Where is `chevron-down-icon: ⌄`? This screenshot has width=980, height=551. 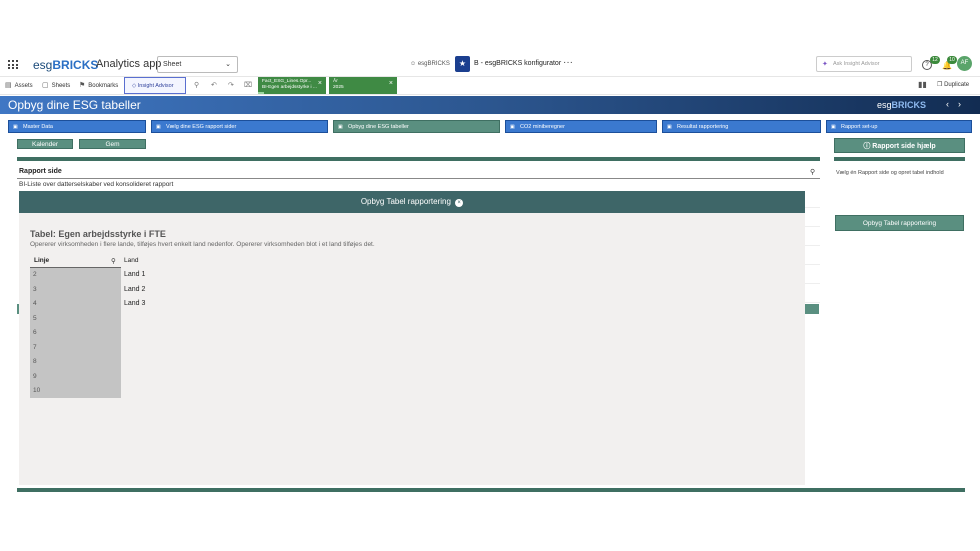
chevron-down-icon: ⌄ is located at coordinates (228, 64).